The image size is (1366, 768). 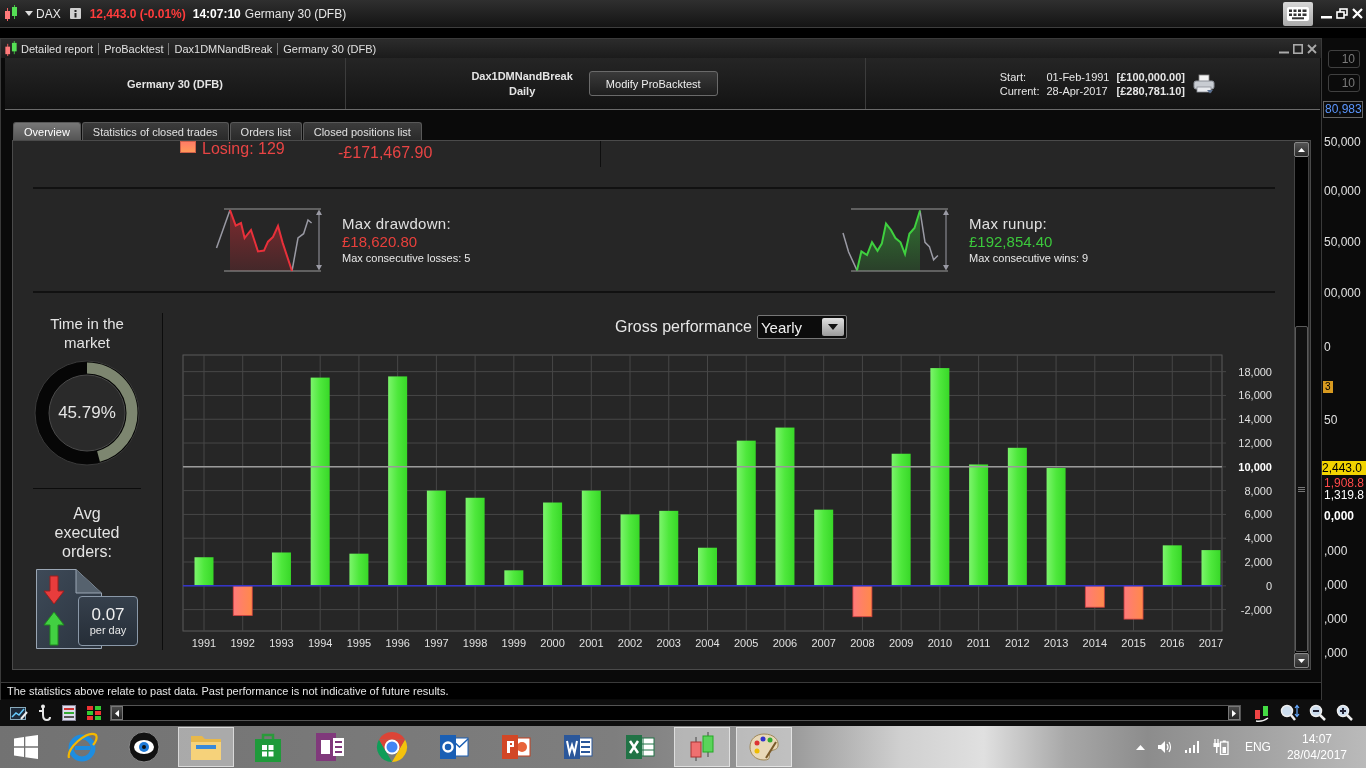 I want to click on info-icon, so click(x=75, y=13).